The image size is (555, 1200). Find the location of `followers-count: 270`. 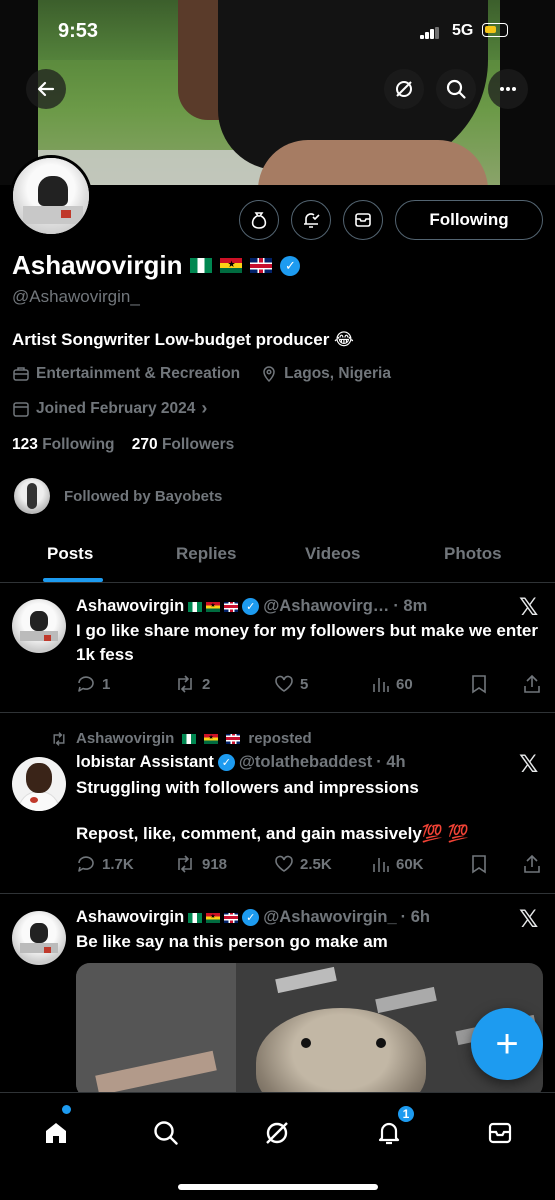

followers-count: 270 is located at coordinates (144, 444).